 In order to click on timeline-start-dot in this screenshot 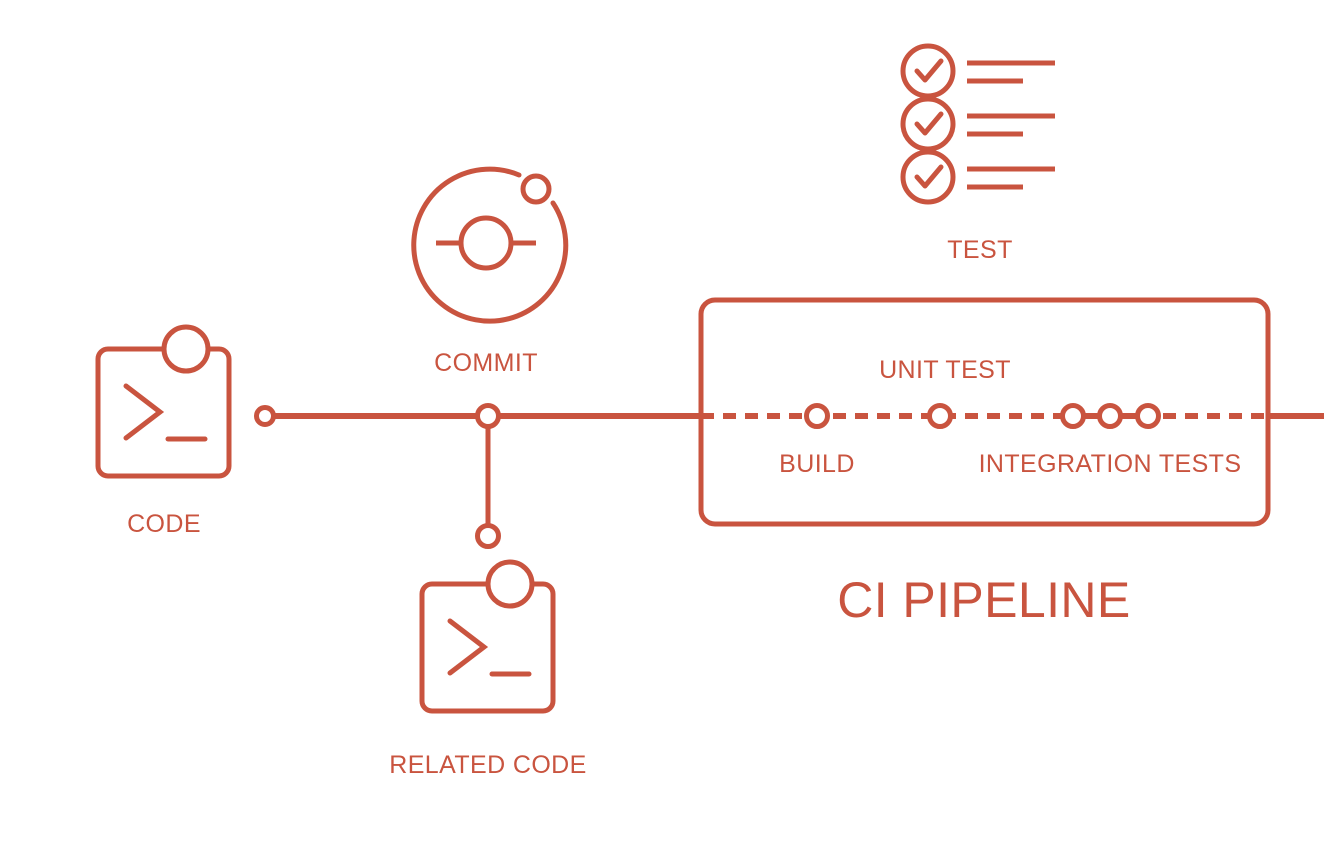, I will do `click(265, 416)`.